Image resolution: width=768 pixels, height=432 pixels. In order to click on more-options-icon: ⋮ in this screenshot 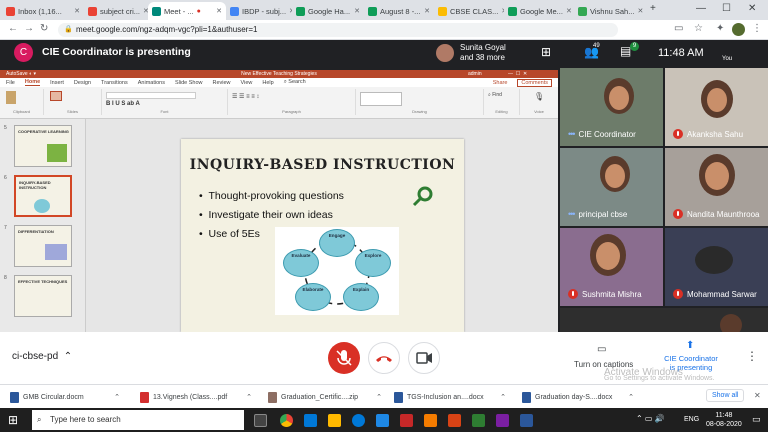, I will do `click(752, 356)`.